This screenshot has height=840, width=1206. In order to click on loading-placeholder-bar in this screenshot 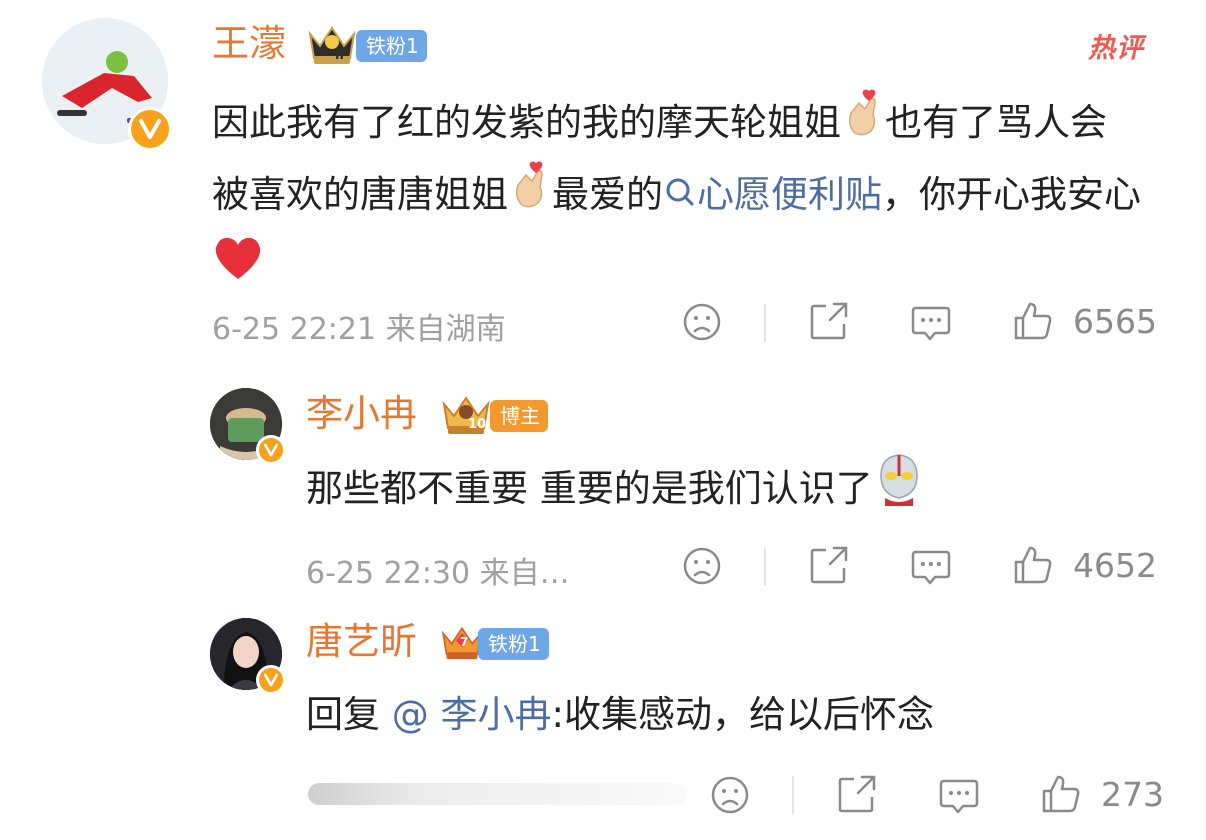, I will do `click(497, 794)`.